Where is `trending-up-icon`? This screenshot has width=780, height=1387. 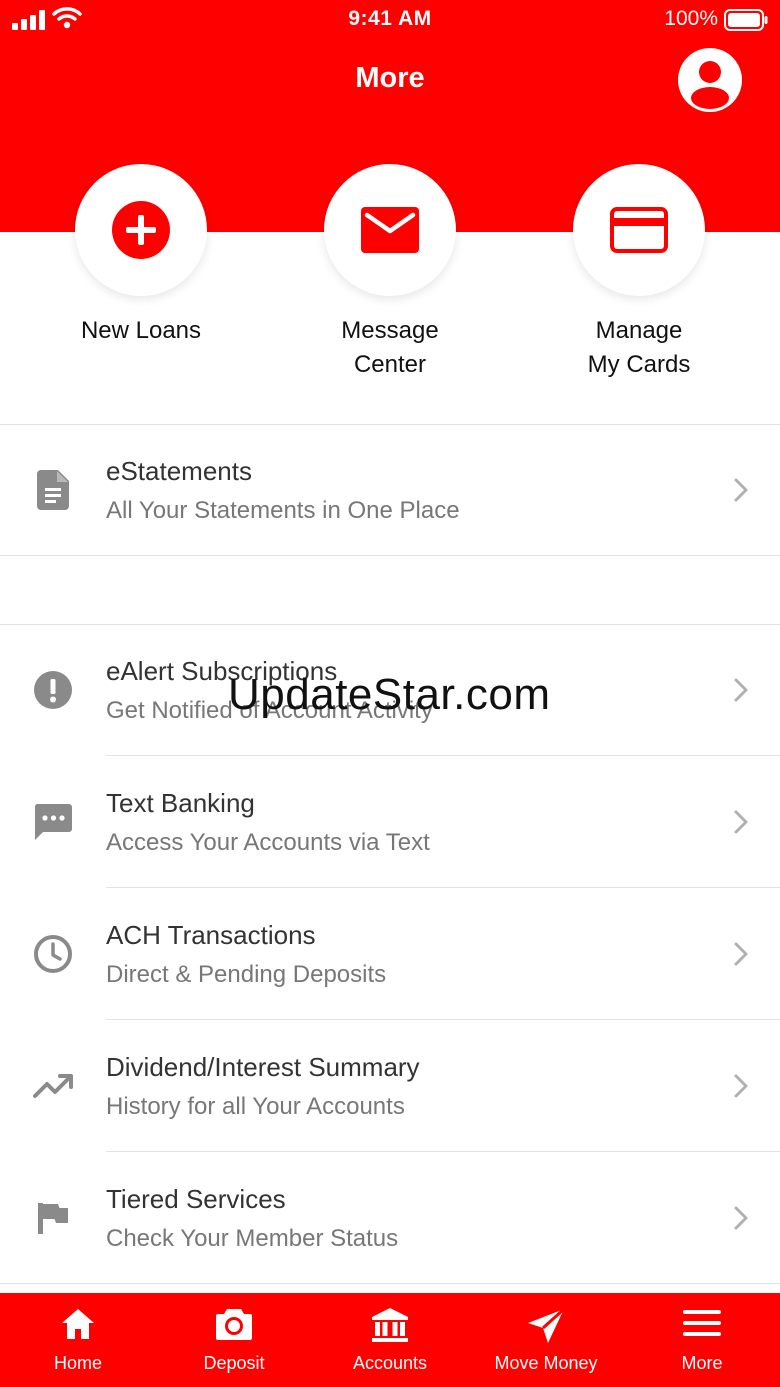
trending-up-icon is located at coordinates (53, 1086).